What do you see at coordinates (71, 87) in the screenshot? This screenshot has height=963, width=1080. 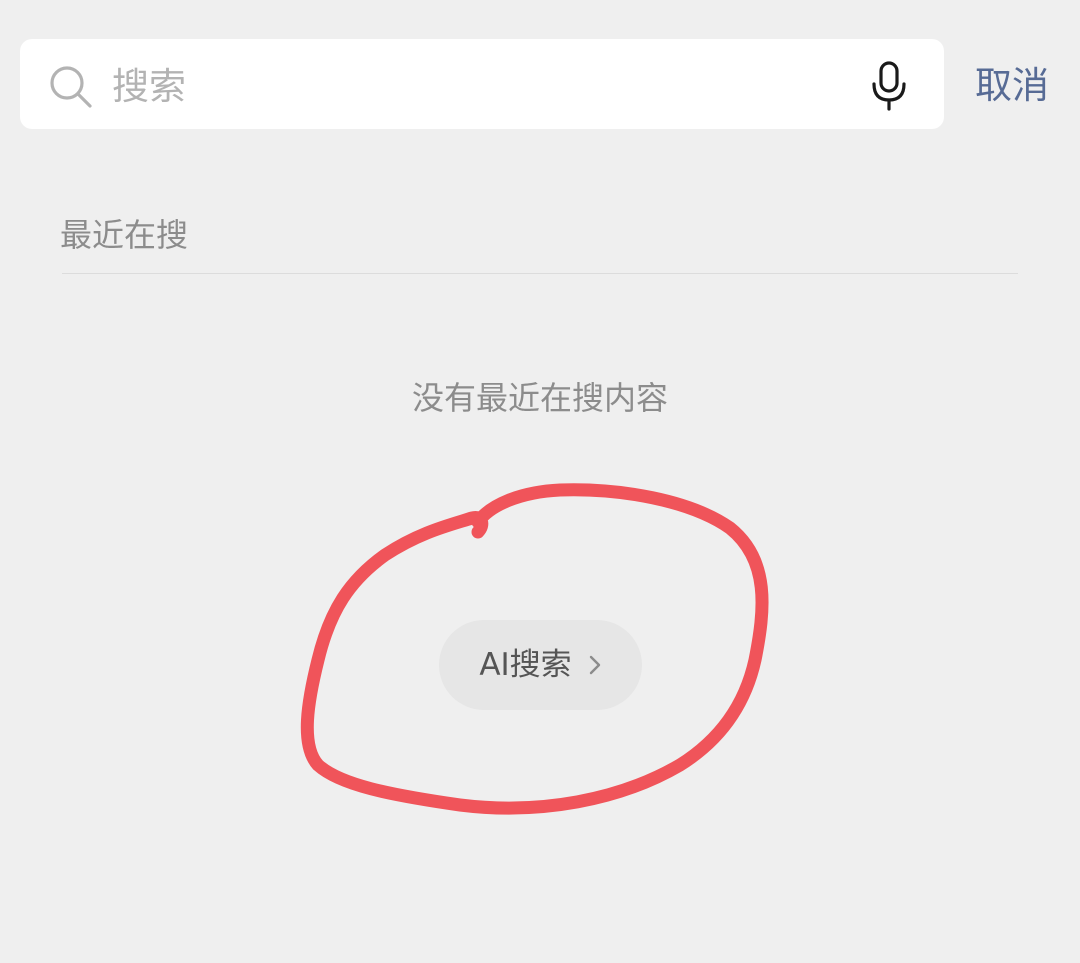 I see `search-icon` at bounding box center [71, 87].